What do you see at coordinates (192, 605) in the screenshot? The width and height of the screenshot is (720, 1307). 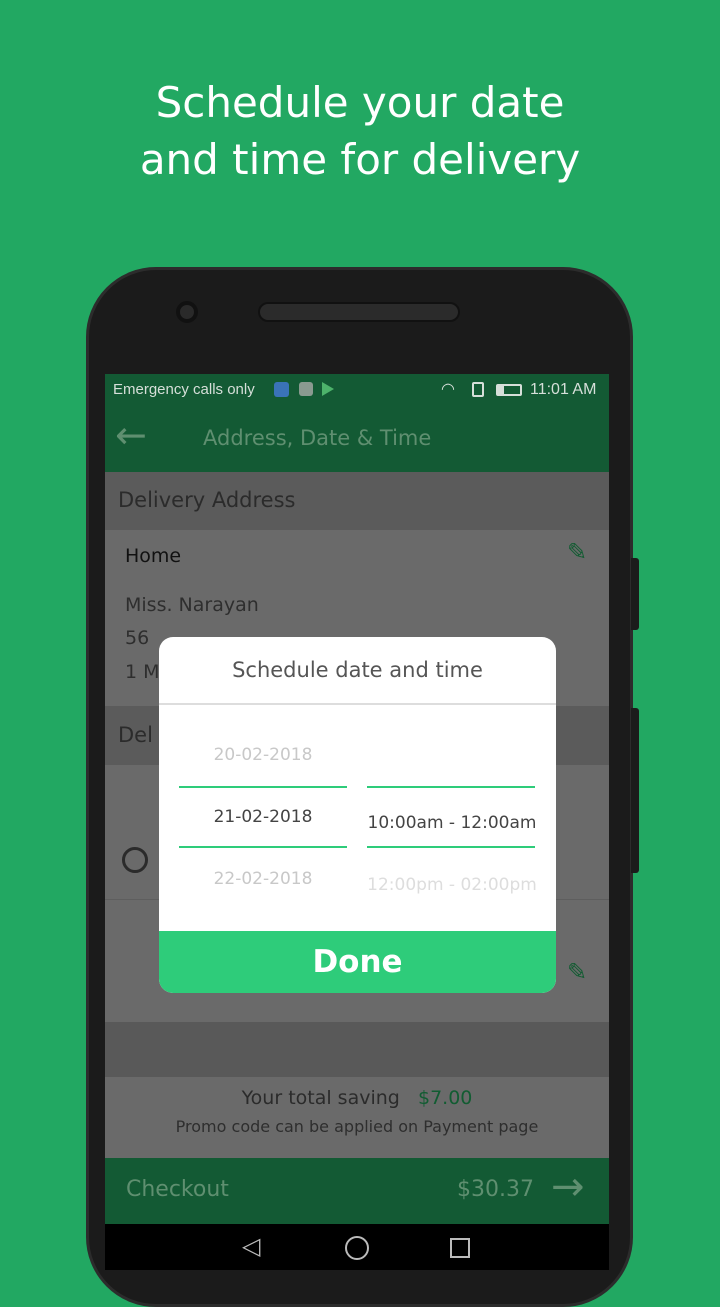 I see `address-name: Miss. Narayan` at bounding box center [192, 605].